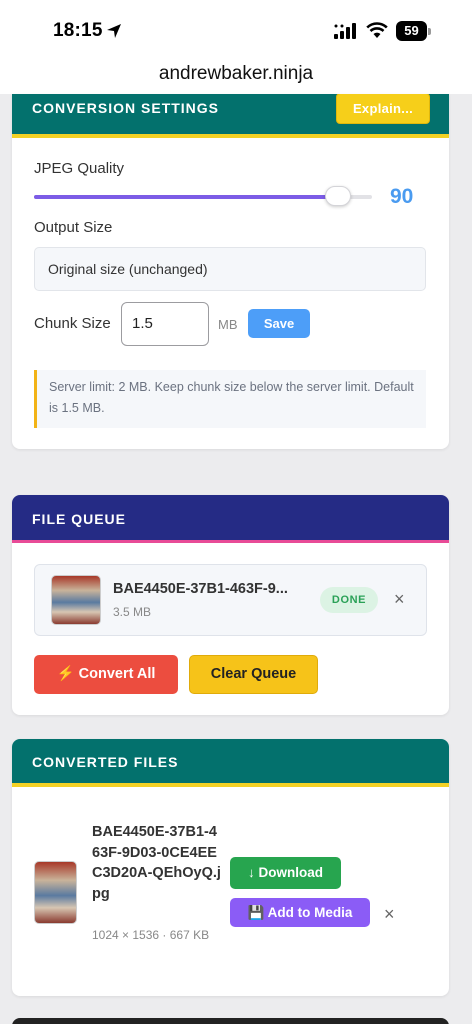 The height and width of the screenshot is (1024, 472). I want to click on cellular-signal-icon, so click(345, 31).